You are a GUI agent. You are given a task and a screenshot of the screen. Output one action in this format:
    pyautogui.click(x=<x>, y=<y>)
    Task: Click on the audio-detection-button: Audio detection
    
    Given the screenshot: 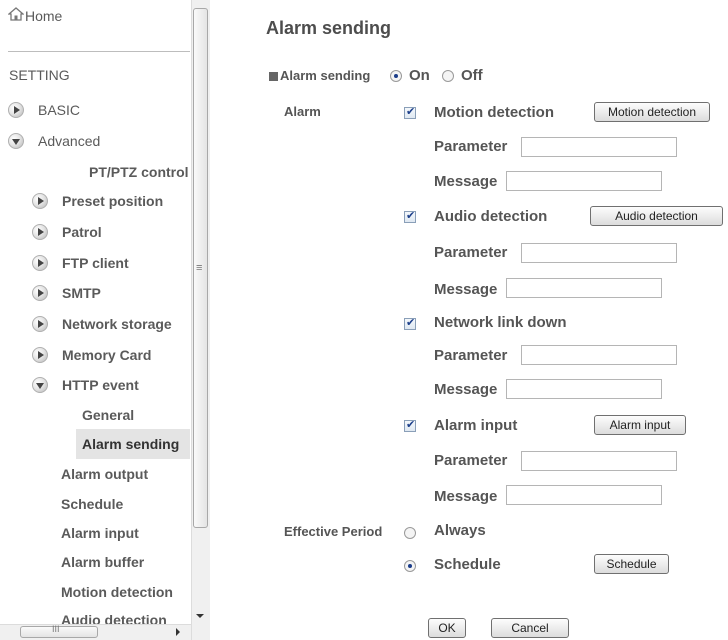 What is the action you would take?
    pyautogui.click(x=656, y=216)
    